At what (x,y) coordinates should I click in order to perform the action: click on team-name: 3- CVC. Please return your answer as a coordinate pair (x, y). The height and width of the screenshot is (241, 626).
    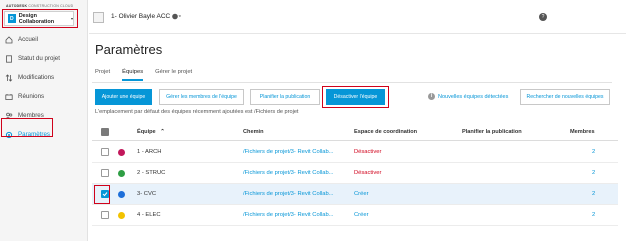
    Looking at the image, I should click on (147, 194).